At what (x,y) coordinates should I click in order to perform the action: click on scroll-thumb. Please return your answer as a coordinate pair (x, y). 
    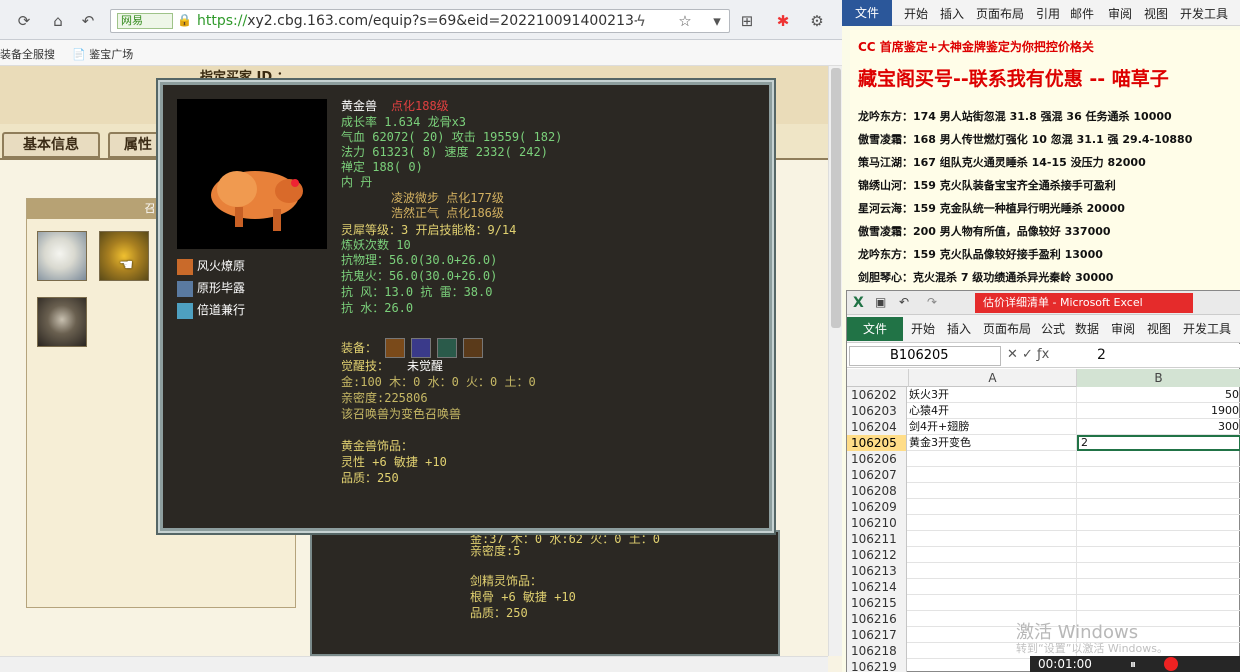
    Looking at the image, I should click on (836, 198).